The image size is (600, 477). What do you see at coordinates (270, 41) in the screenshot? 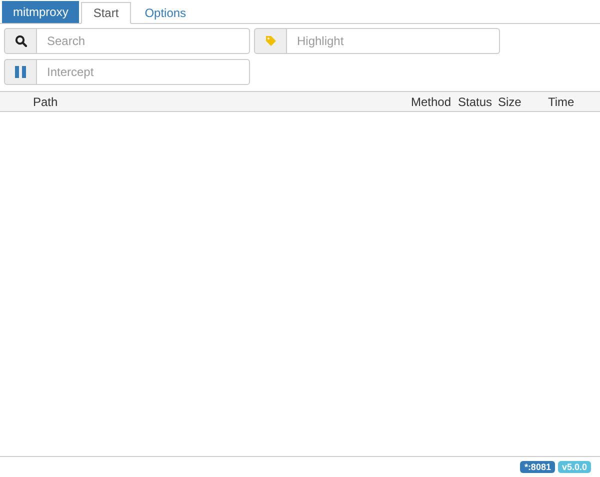
I see `tag-icon` at bounding box center [270, 41].